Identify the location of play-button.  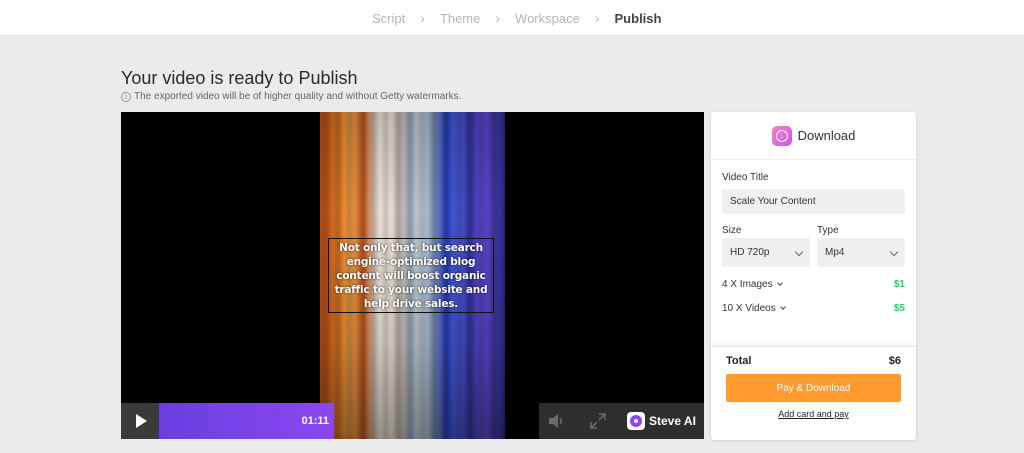
(140, 421).